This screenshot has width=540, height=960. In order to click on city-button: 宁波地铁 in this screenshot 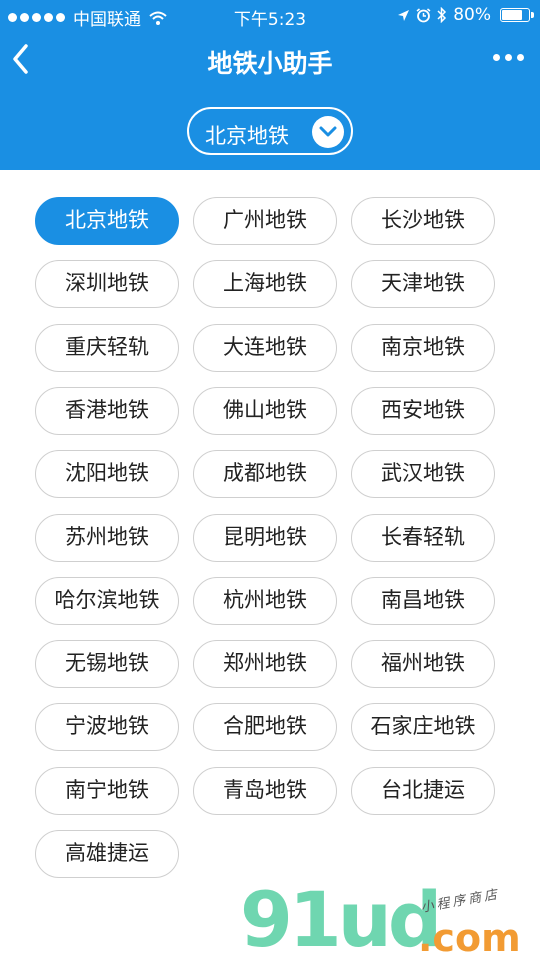, I will do `click(107, 727)`.